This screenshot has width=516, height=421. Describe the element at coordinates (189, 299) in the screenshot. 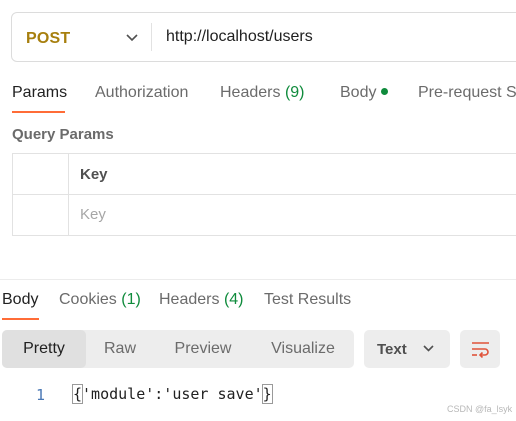

I see `response-tab-headers-label: Headers` at that location.